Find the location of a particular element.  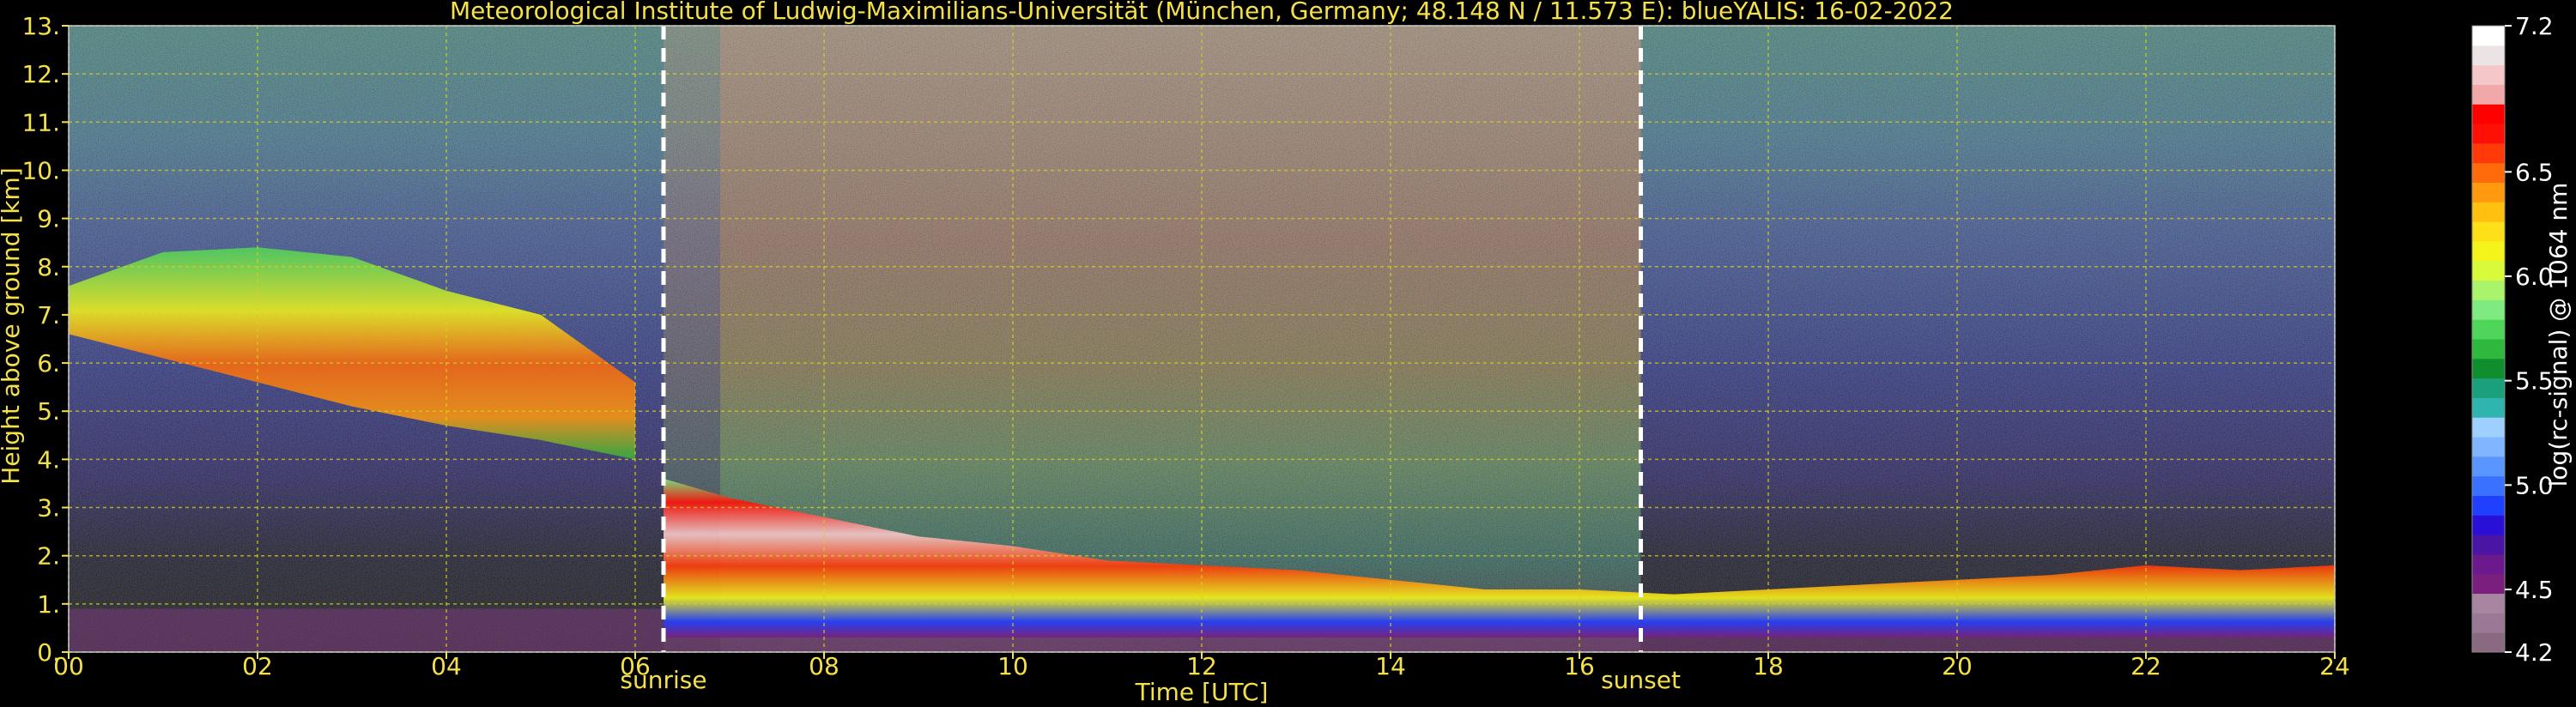

y-tick-label: 9. is located at coordinates (48, 219).